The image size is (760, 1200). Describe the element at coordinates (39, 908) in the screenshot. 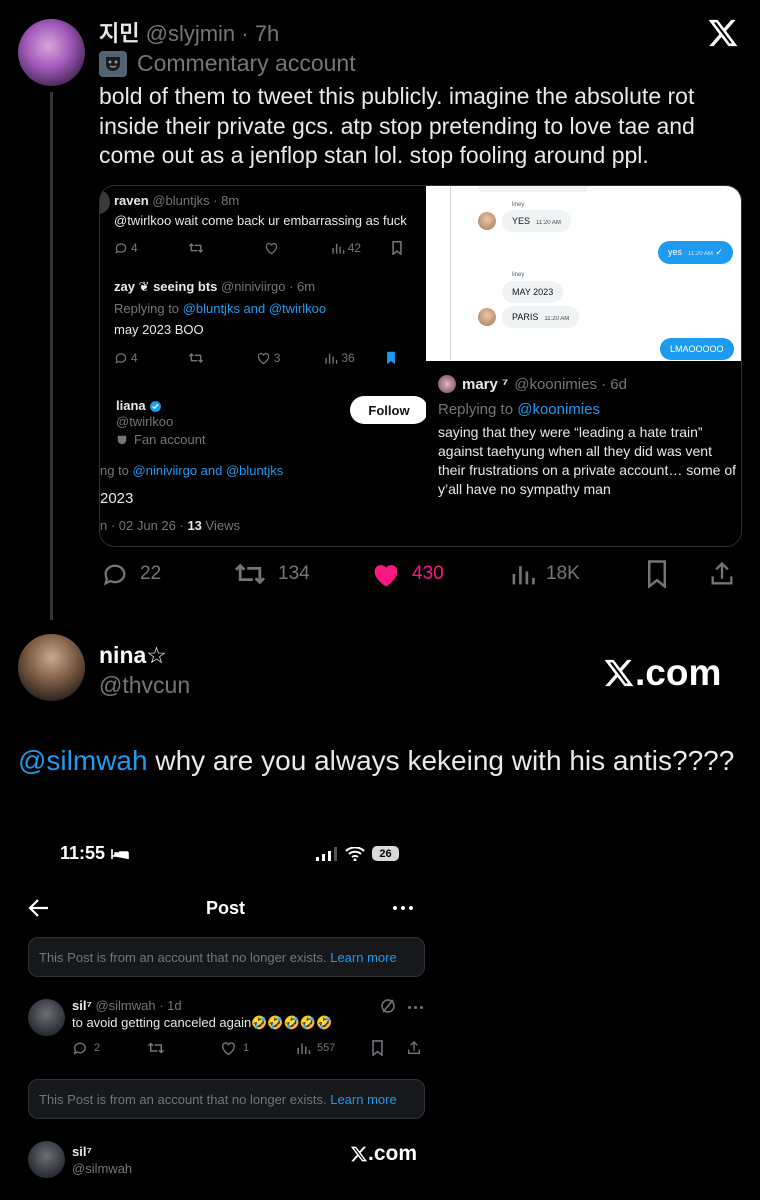

I see `back-arrow-icon` at that location.